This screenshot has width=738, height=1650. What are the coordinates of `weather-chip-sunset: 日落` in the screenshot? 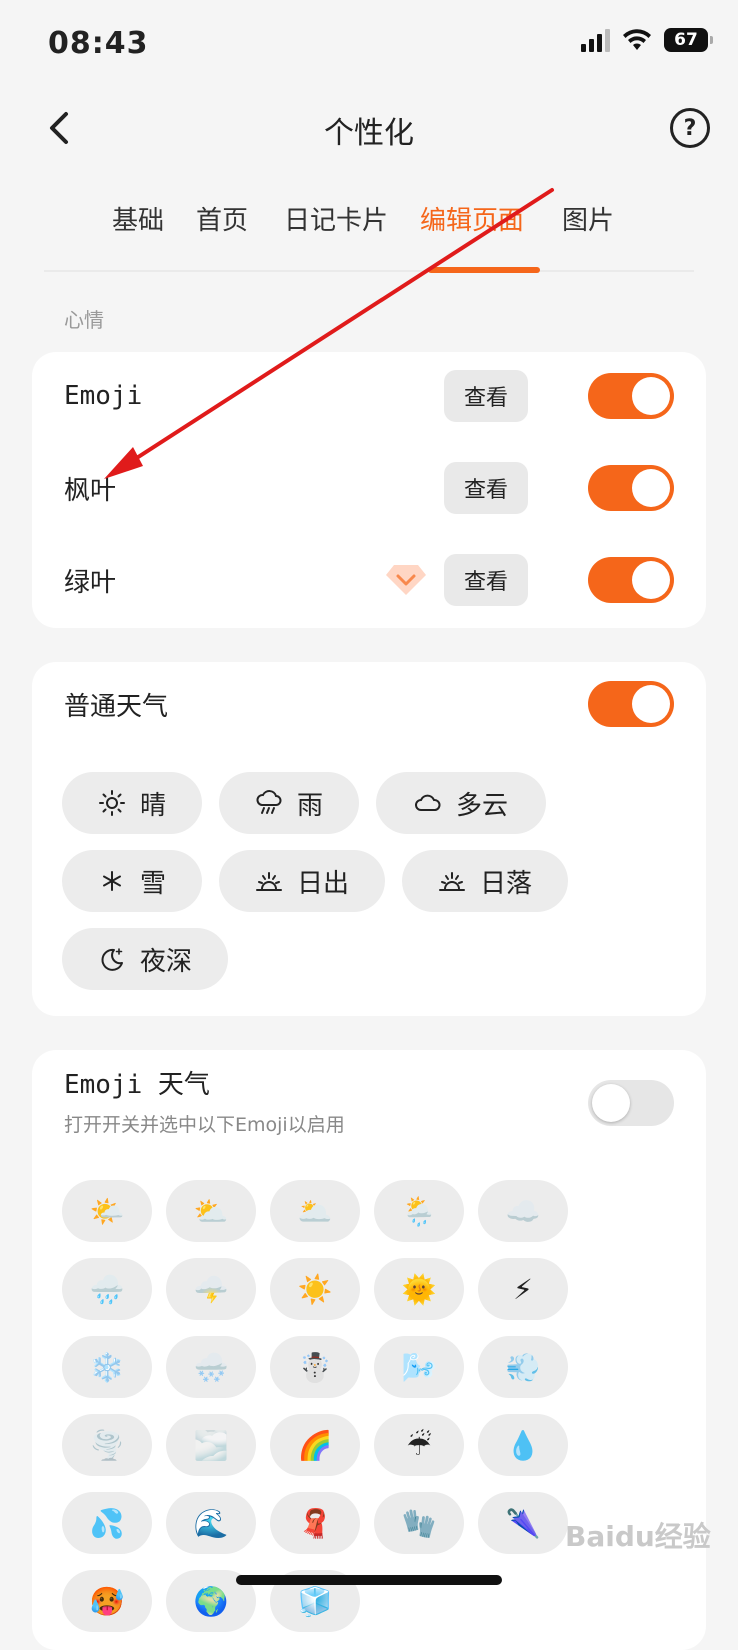 It's located at (485, 881).